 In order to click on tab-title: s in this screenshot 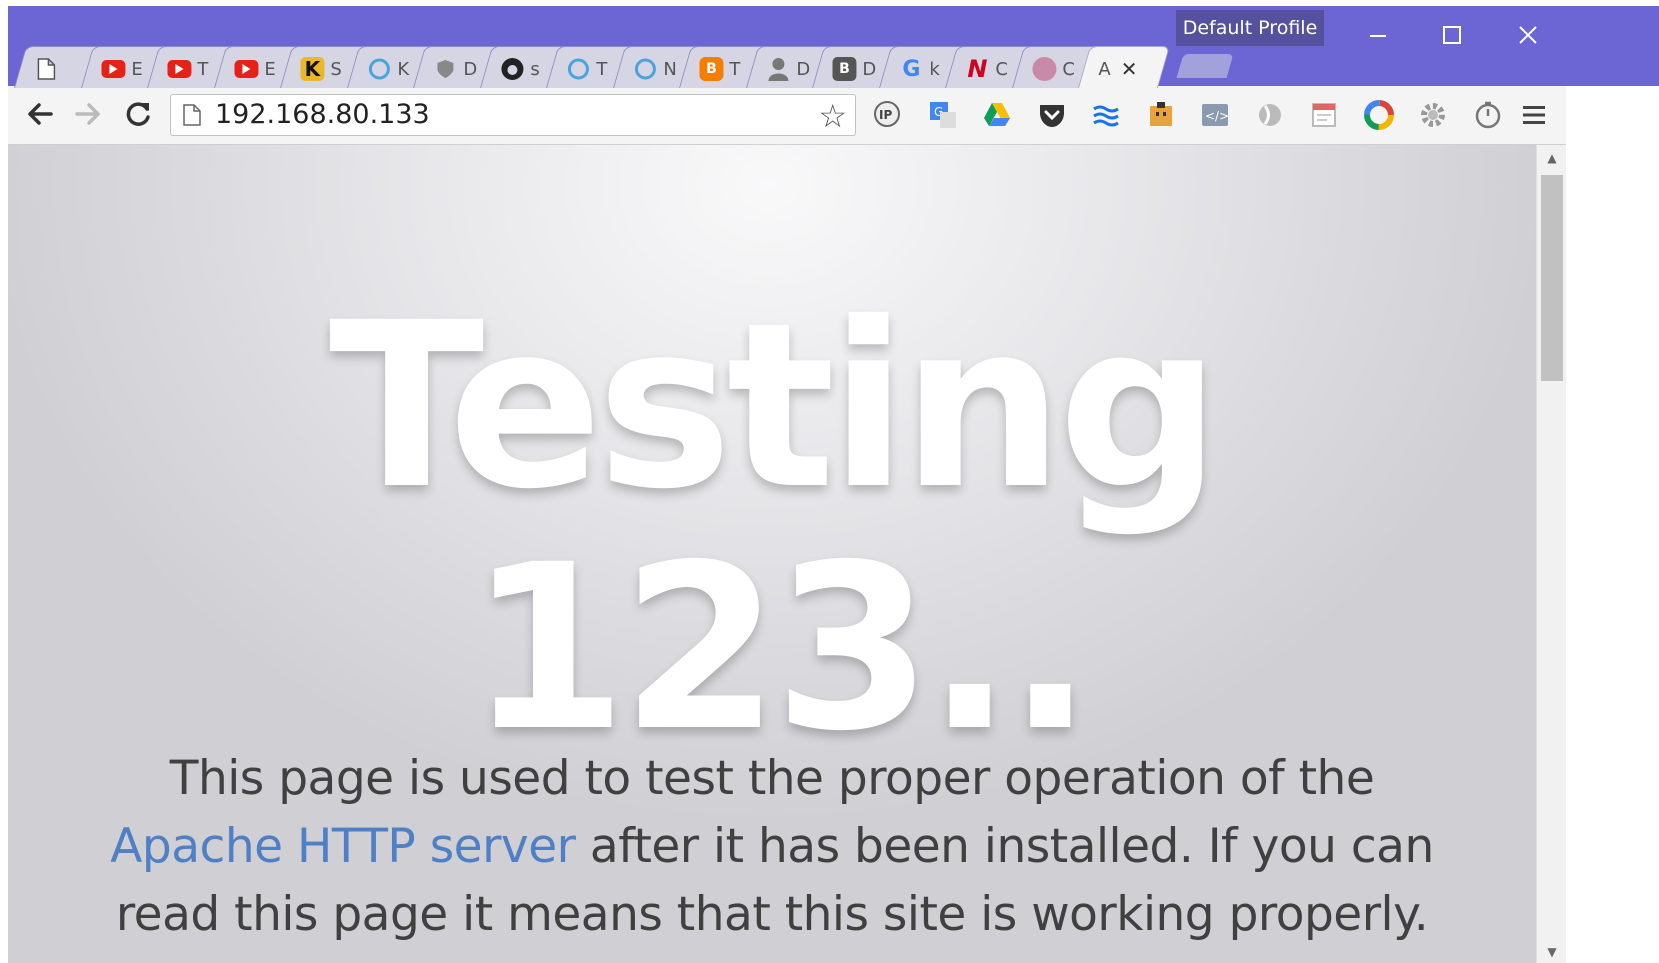, I will do `click(534, 69)`.